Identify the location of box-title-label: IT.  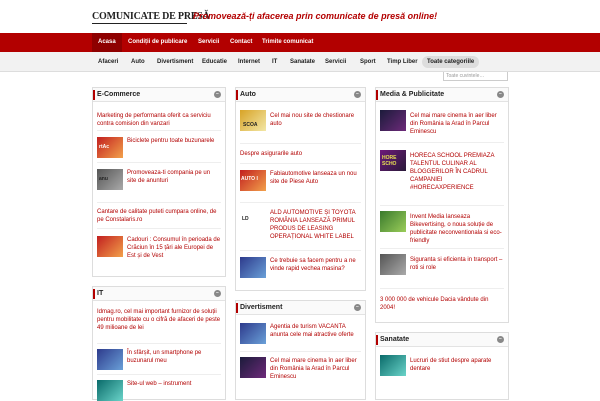
(100, 293).